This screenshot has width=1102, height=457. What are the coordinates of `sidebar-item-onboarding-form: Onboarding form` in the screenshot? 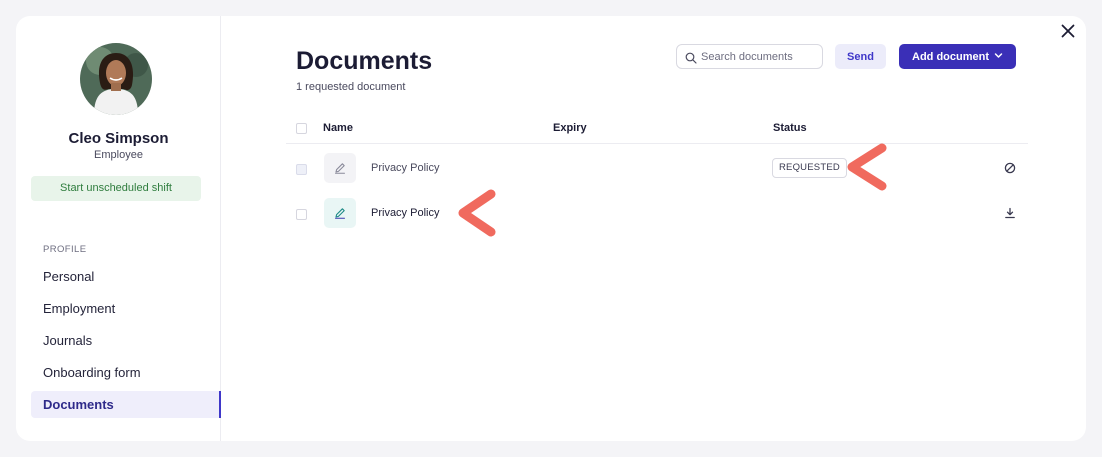 It's located at (126, 372).